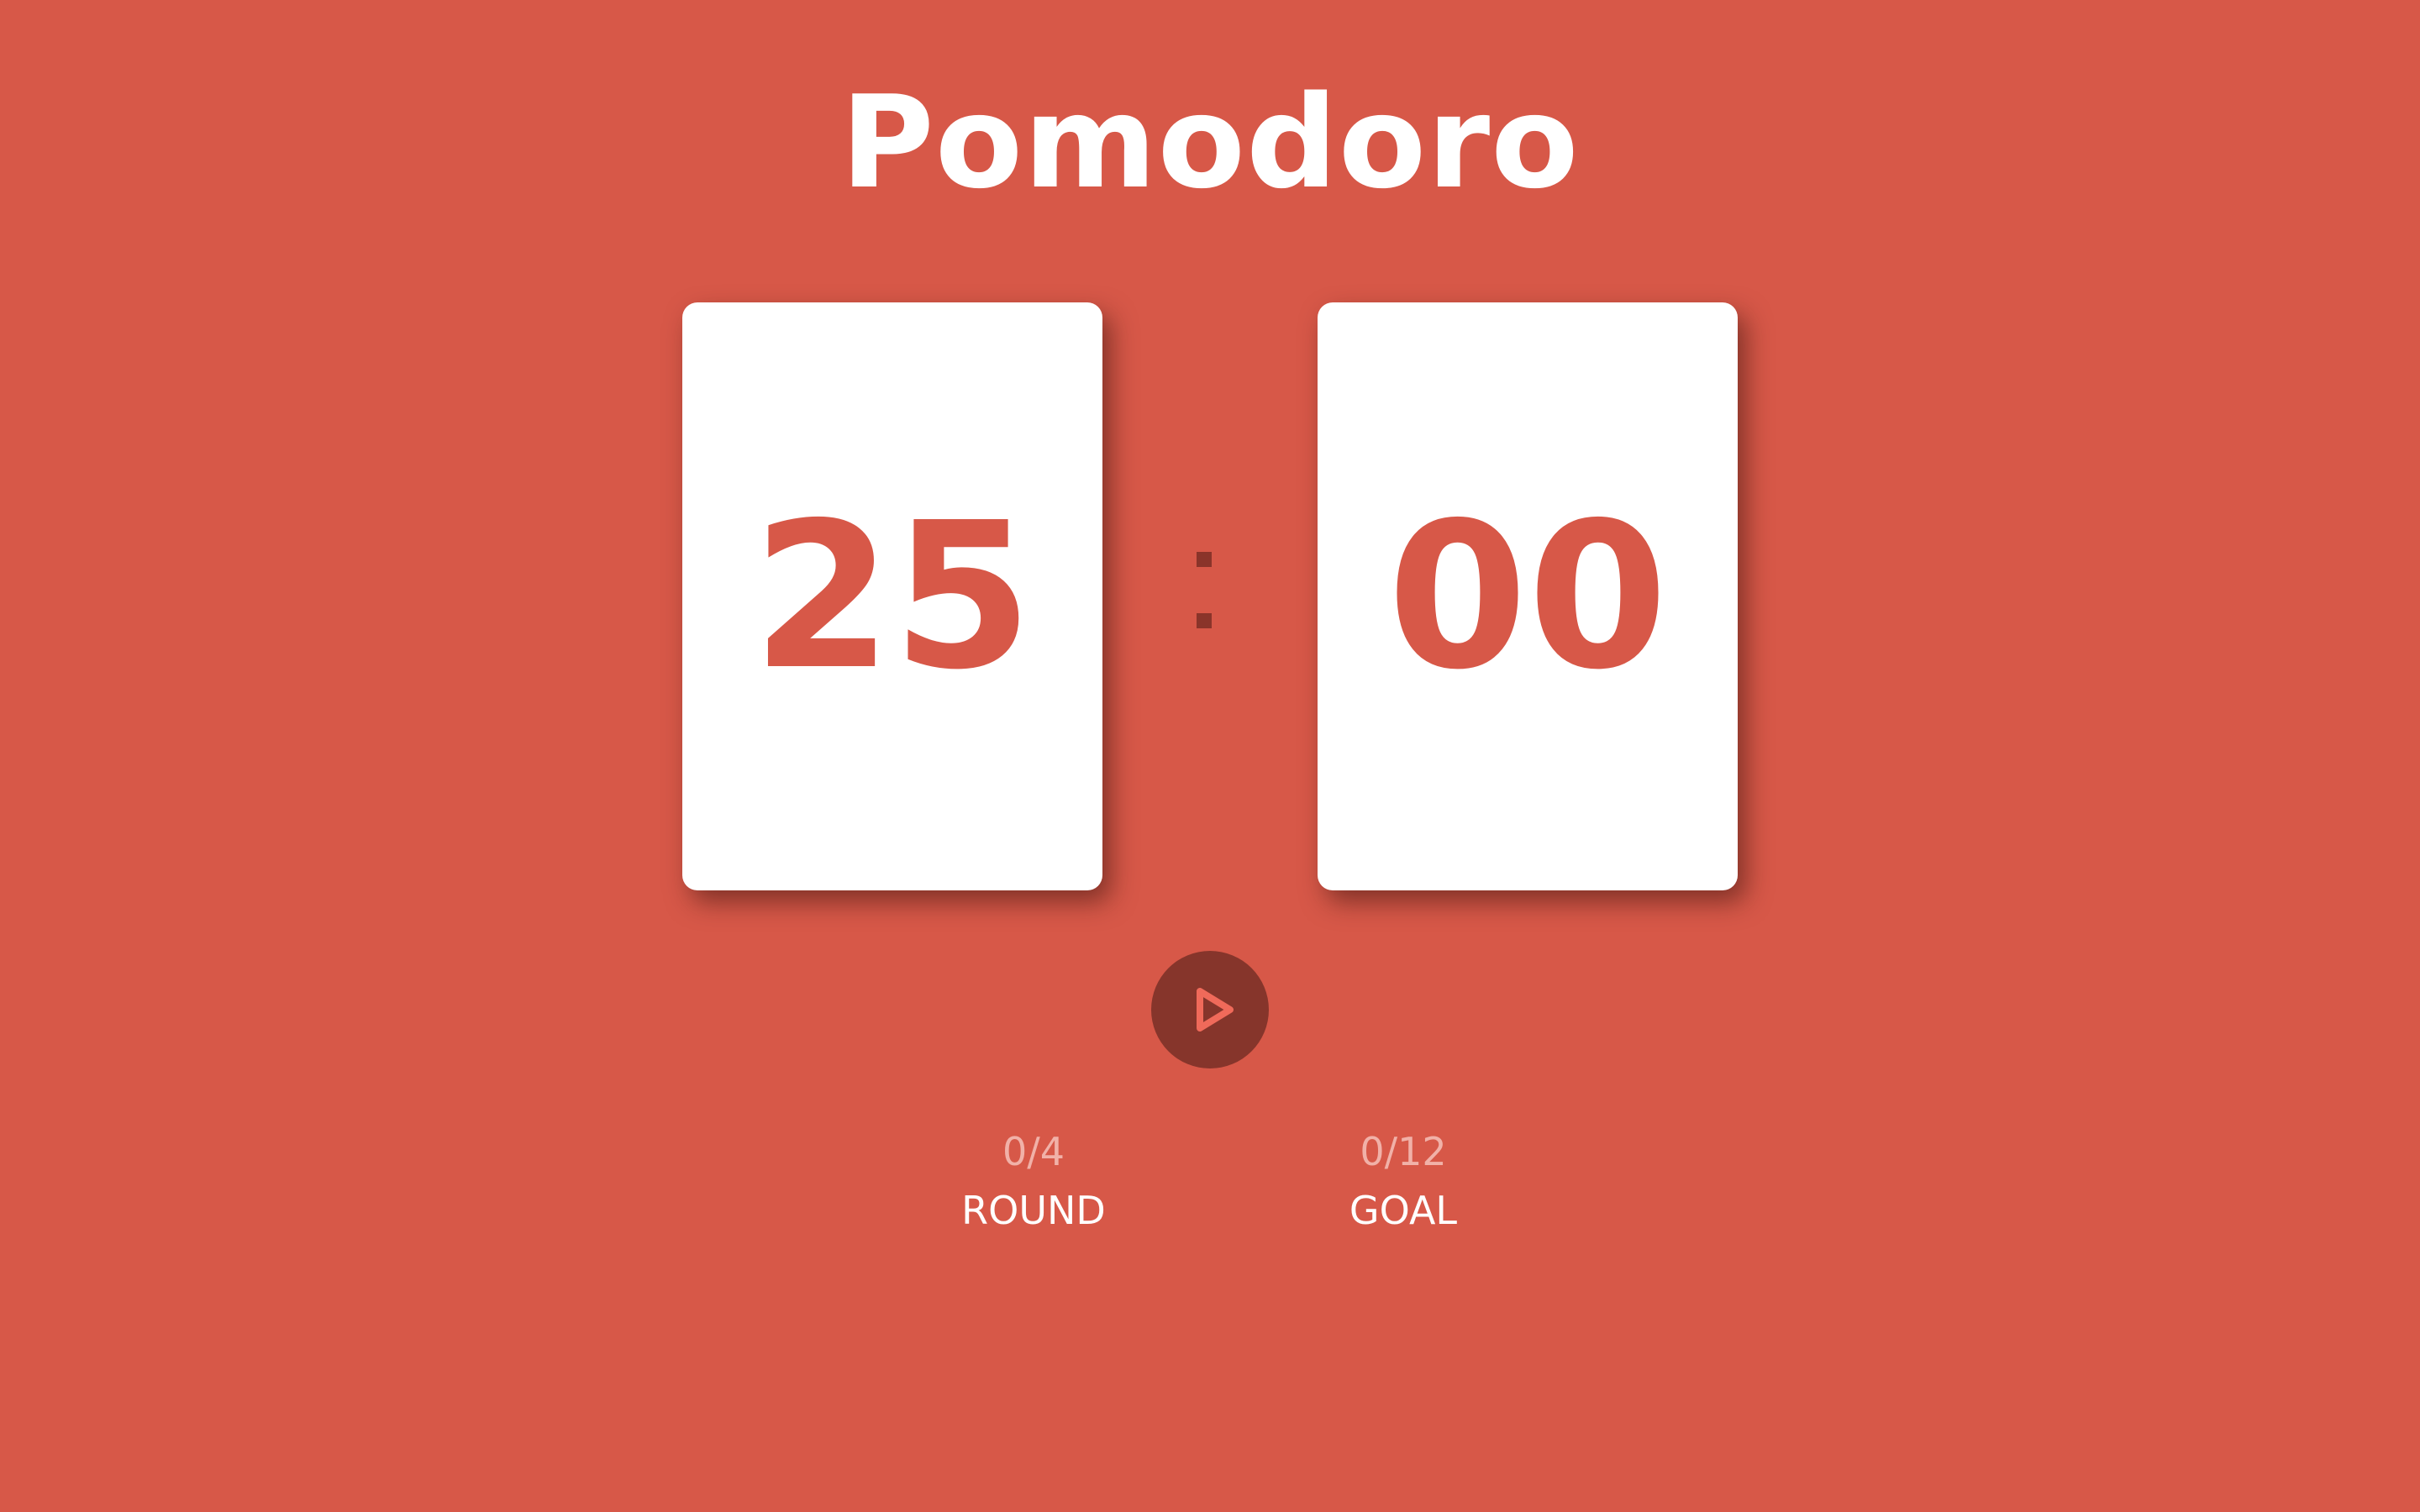  I want to click on play-icon, so click(1215, 1010).